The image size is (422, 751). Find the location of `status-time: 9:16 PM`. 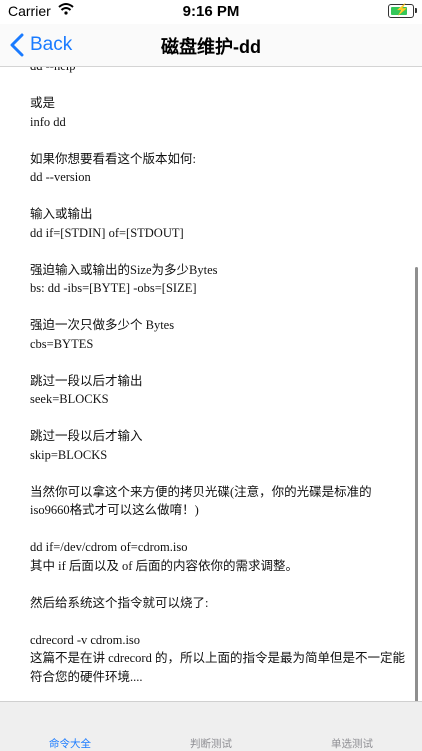

status-time: 9:16 PM is located at coordinates (211, 11).